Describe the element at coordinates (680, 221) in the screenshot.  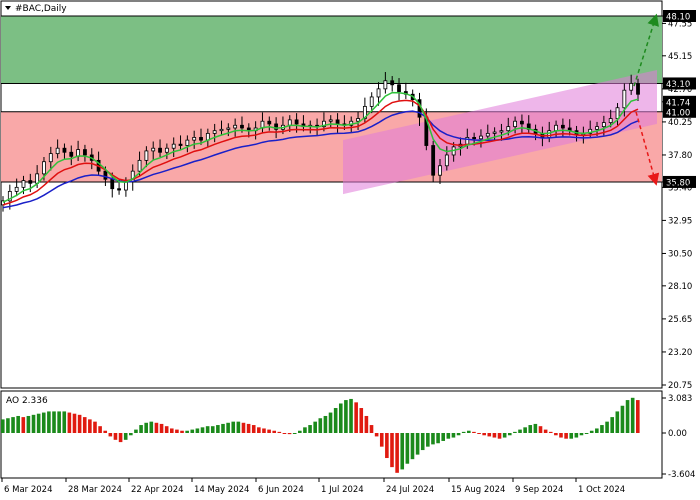
I see `price-tick-label: 32.95` at that location.